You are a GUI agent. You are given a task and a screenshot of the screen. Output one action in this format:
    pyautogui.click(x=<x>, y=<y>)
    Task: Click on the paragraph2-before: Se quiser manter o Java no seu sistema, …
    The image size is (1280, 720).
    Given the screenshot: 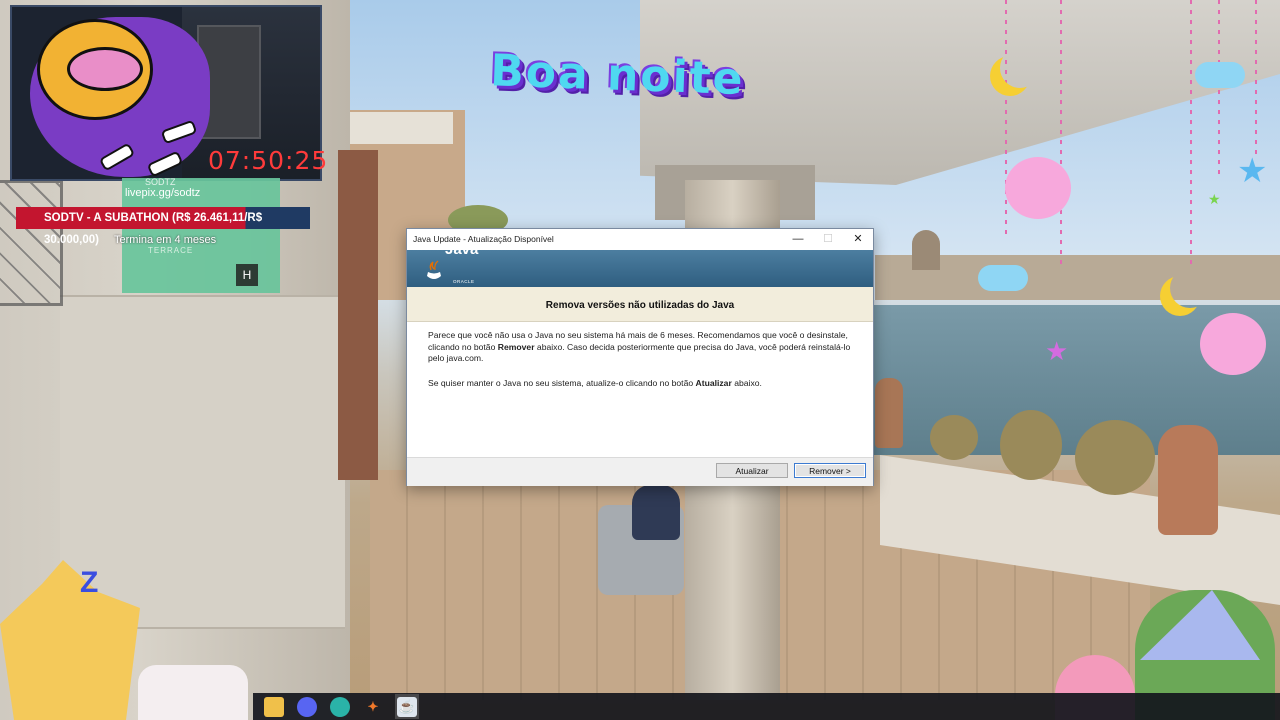 What is the action you would take?
    pyautogui.click(x=562, y=383)
    